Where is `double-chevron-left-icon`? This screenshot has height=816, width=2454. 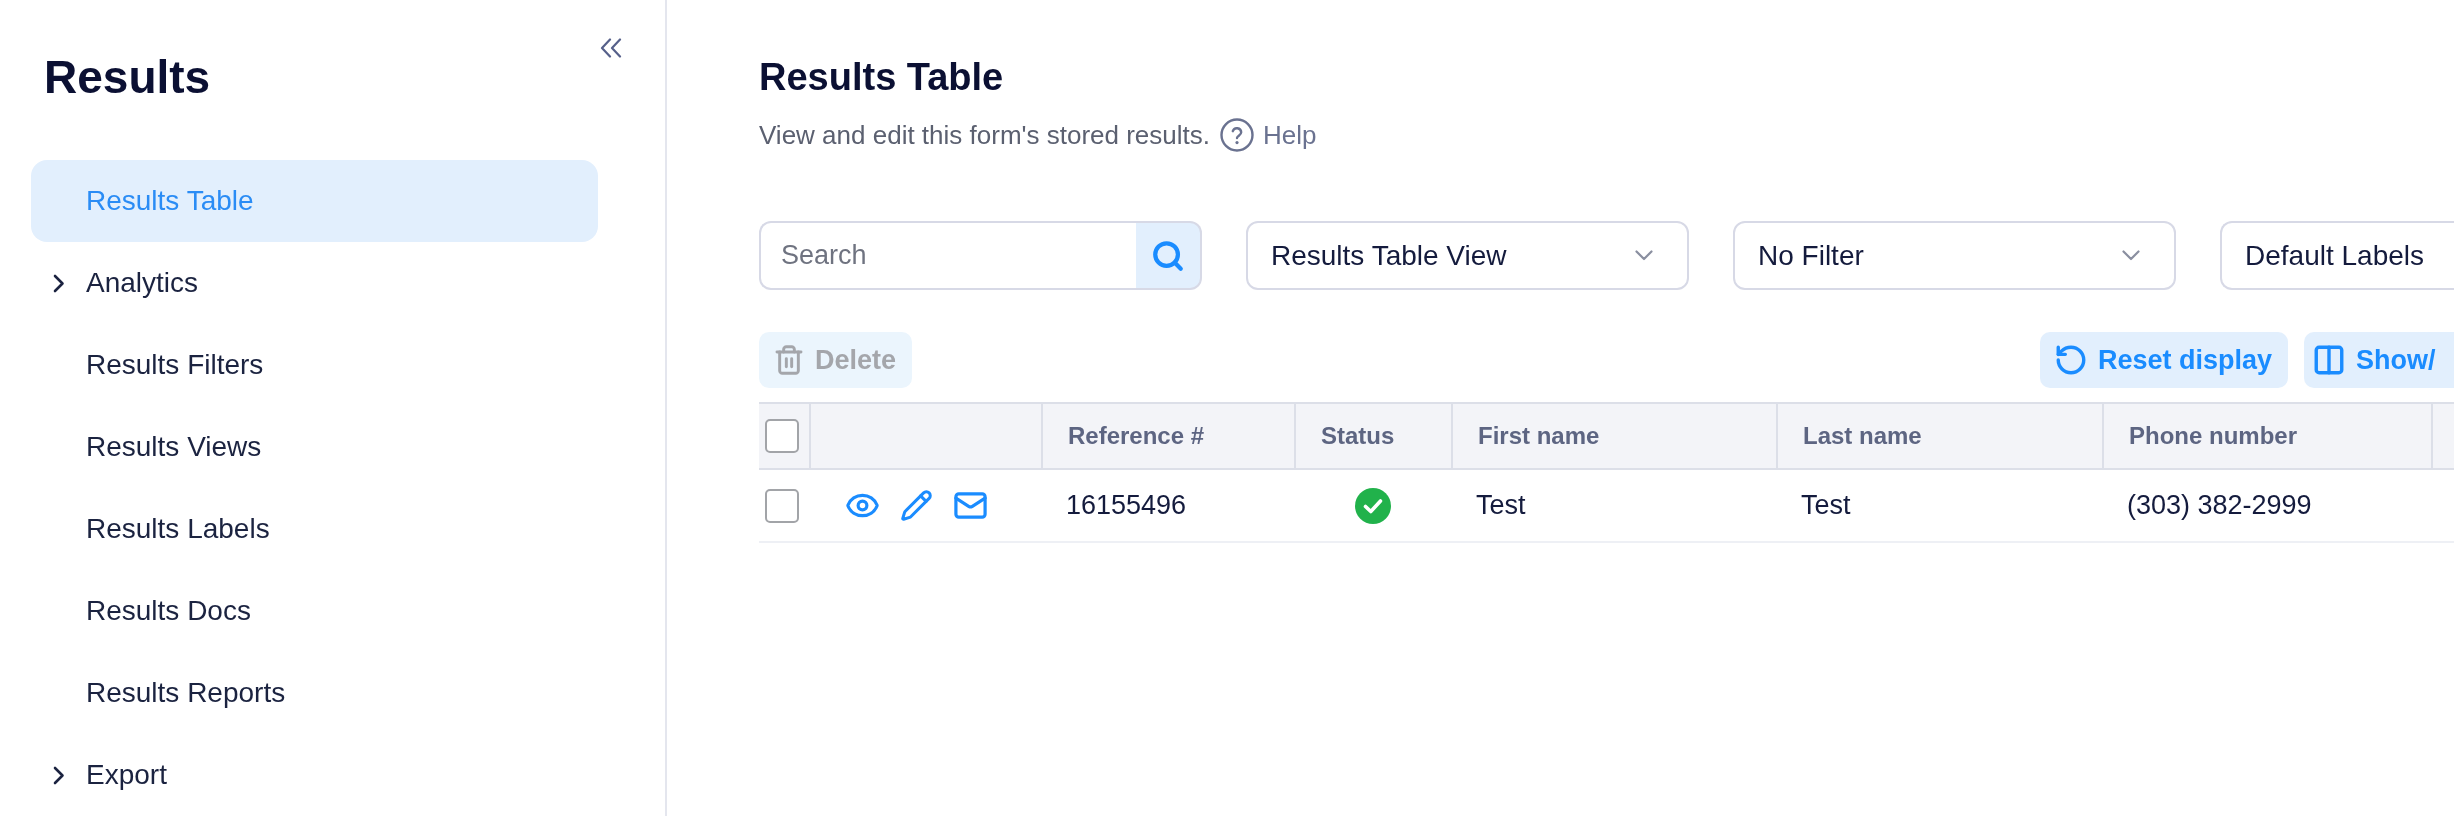
double-chevron-left-icon is located at coordinates (611, 48).